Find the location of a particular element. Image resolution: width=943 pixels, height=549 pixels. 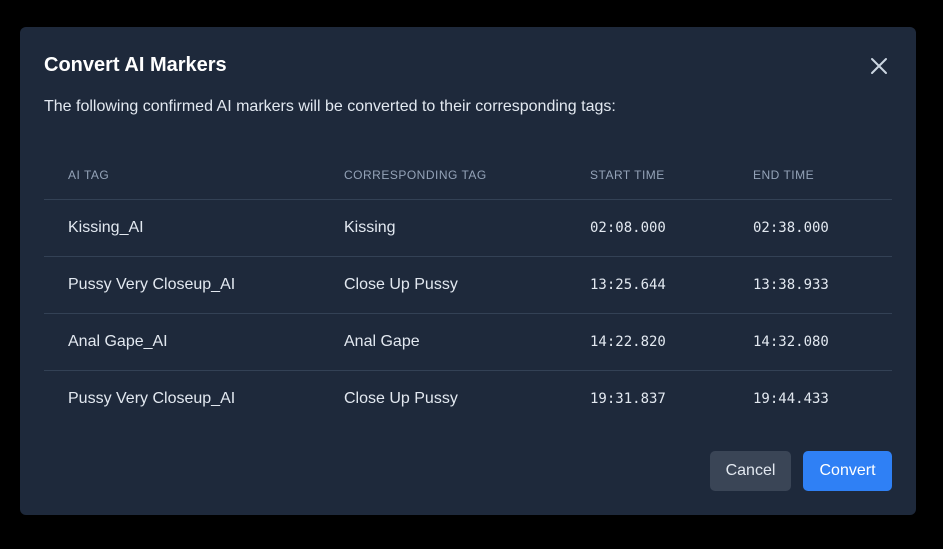

column-header-ai-tag: AI TAG is located at coordinates (182, 175).